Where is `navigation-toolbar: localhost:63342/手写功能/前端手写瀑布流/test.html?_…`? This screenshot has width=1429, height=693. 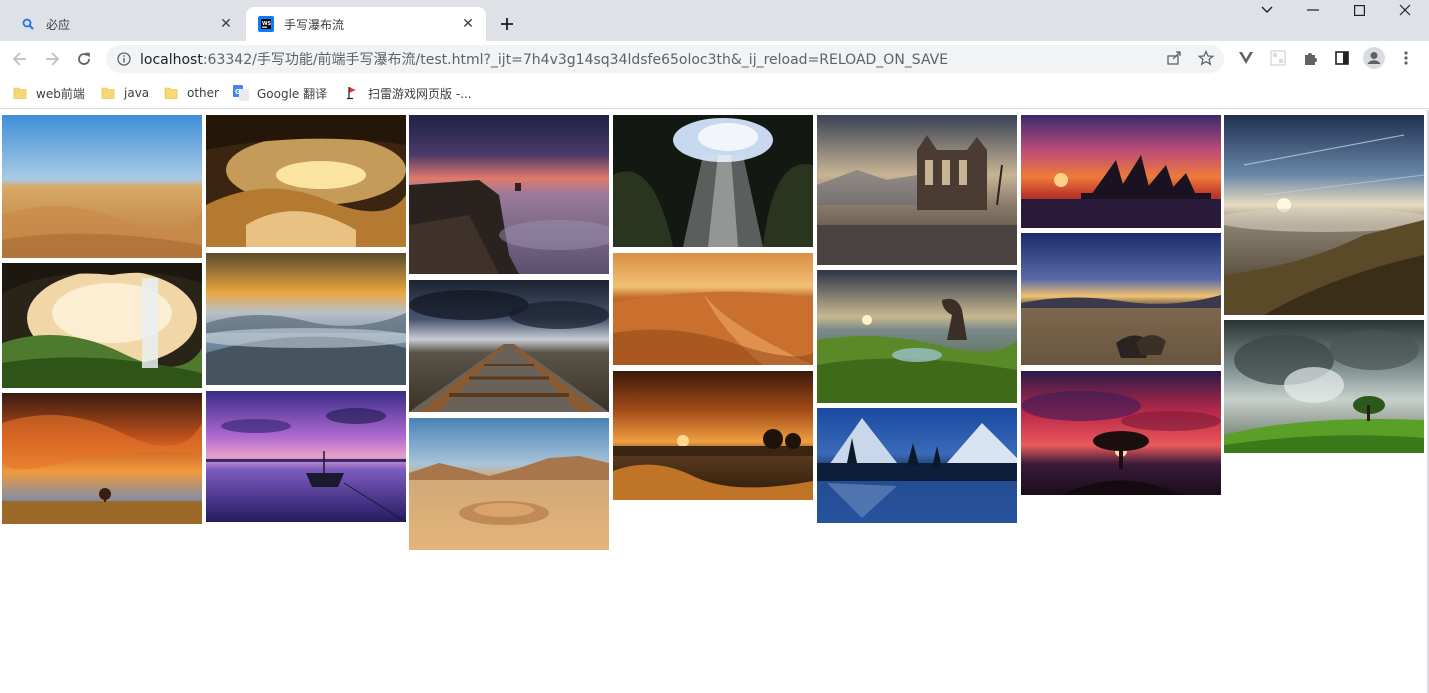
navigation-toolbar: localhost:63342/手写功能/前端手写瀑布流/test.html?_… is located at coordinates (714, 59).